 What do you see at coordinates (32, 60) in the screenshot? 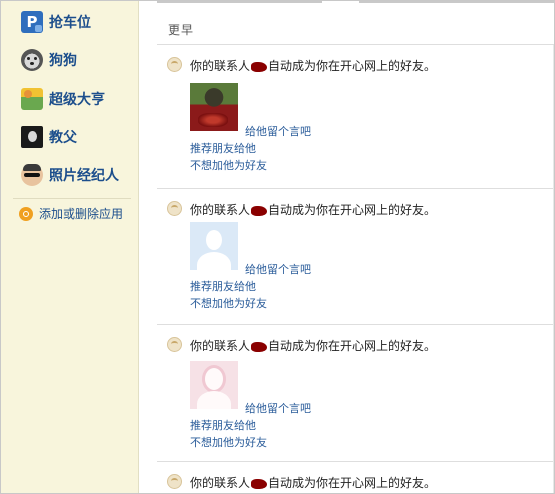
I see `dog-icon` at bounding box center [32, 60].